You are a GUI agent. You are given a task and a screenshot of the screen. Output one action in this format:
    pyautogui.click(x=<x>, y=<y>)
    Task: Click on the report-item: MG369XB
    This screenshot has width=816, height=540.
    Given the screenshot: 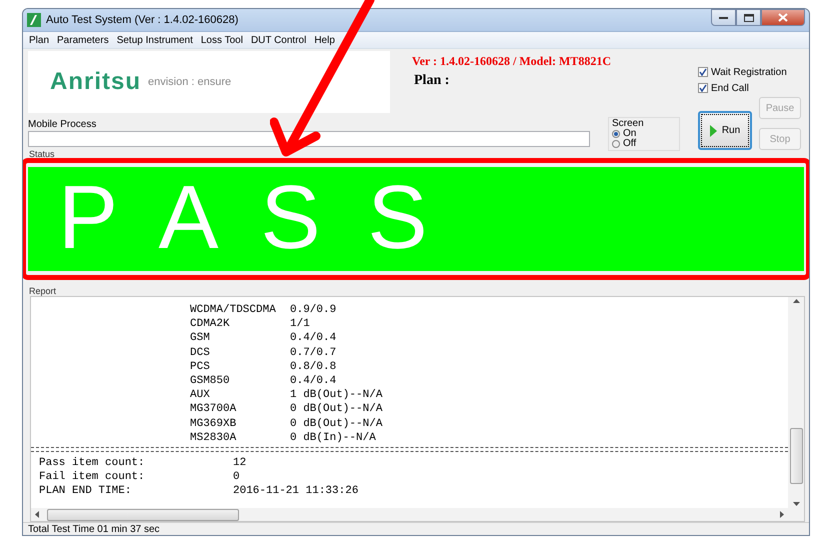 What is the action you would take?
    pyautogui.click(x=214, y=423)
    